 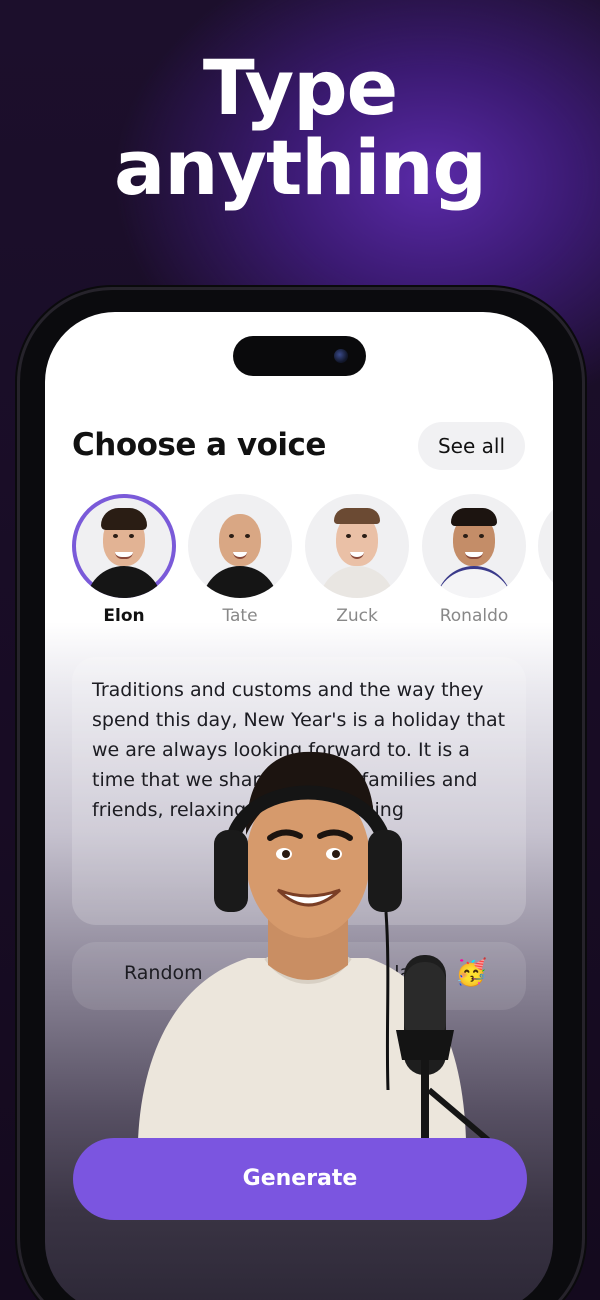 I want to click on voice-name: Zuck, so click(x=357, y=616).